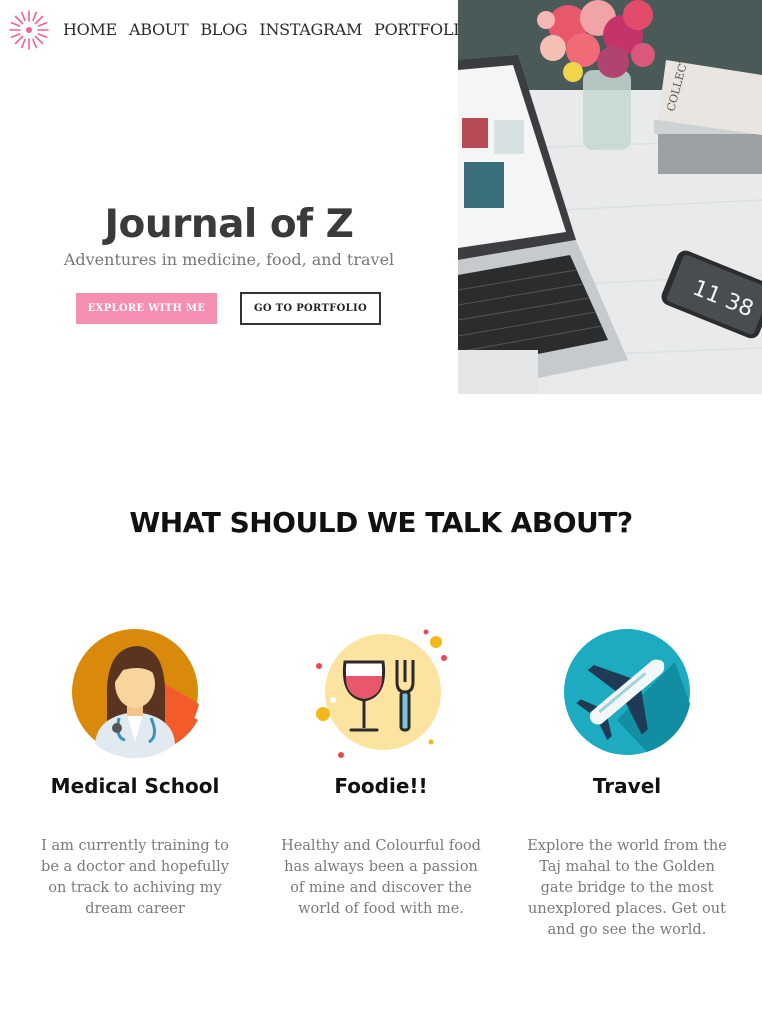  Describe the element at coordinates (229, 259) in the screenshot. I see `hero-subtitle: Adventures in medicine, food, and travel` at that location.